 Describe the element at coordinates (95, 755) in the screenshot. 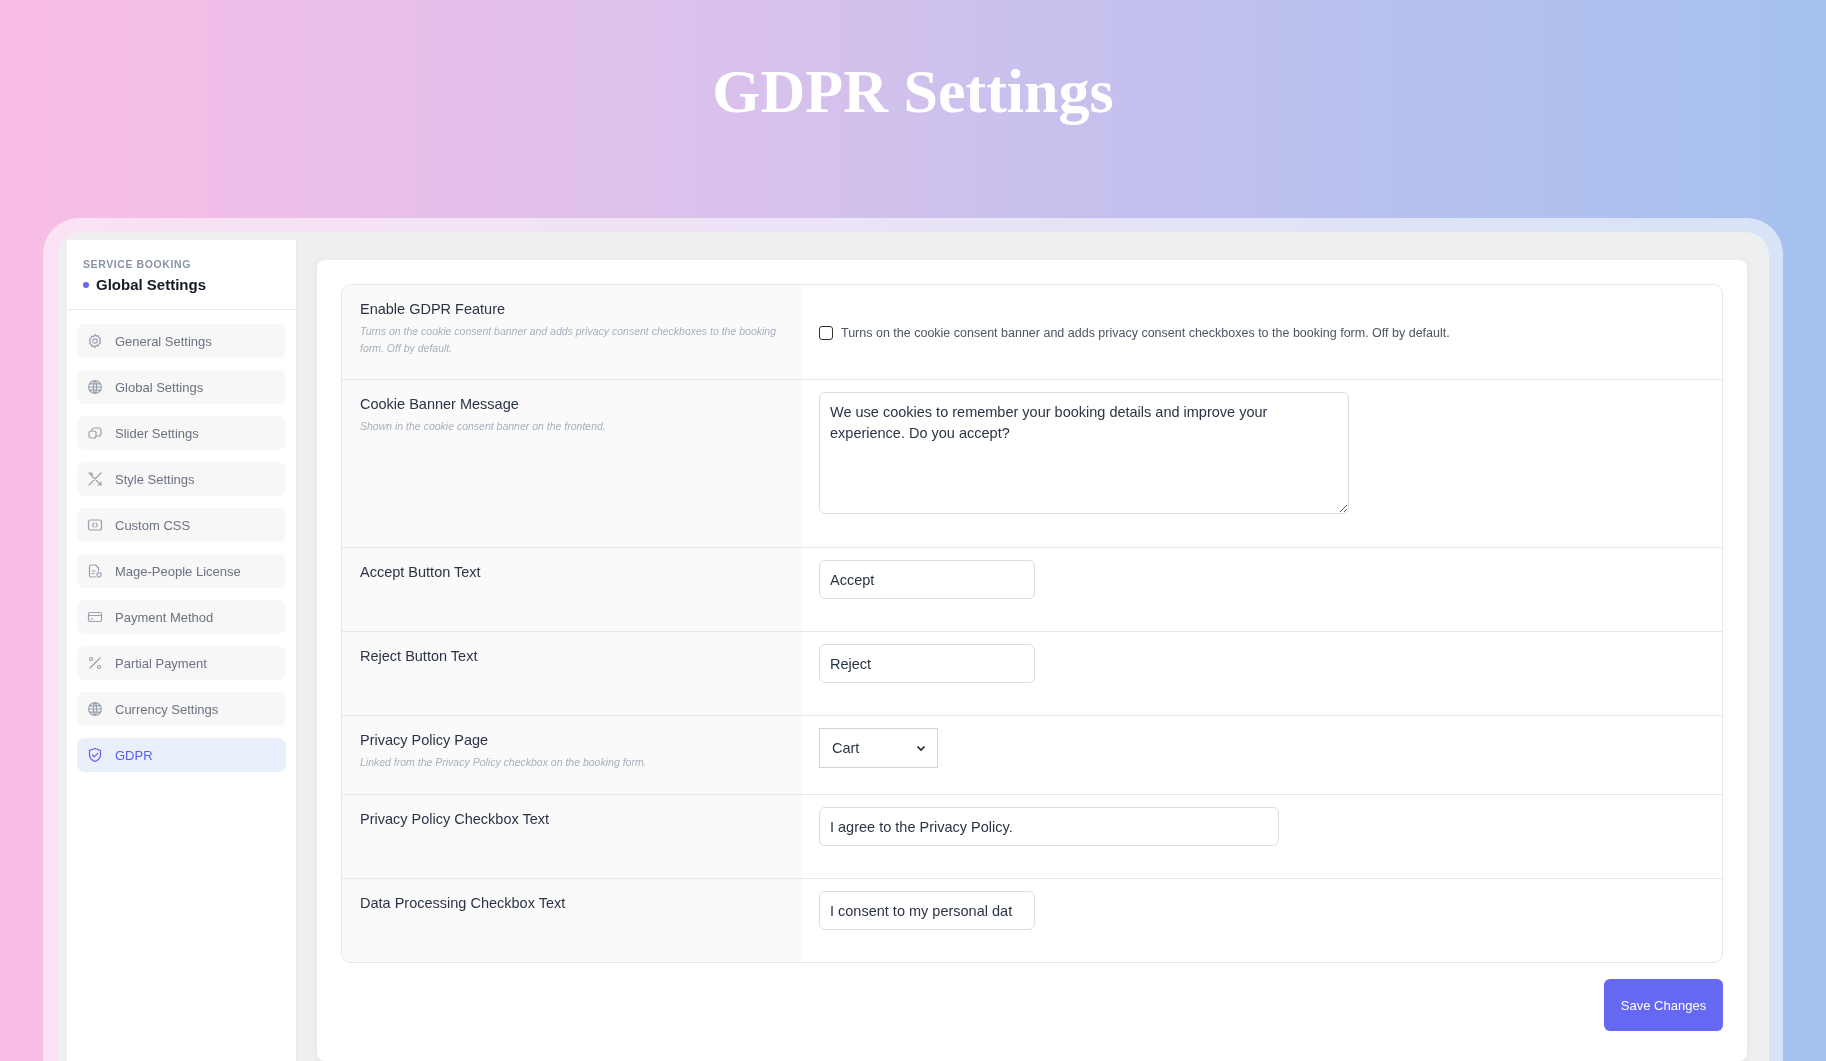

I see `shield-icon` at that location.